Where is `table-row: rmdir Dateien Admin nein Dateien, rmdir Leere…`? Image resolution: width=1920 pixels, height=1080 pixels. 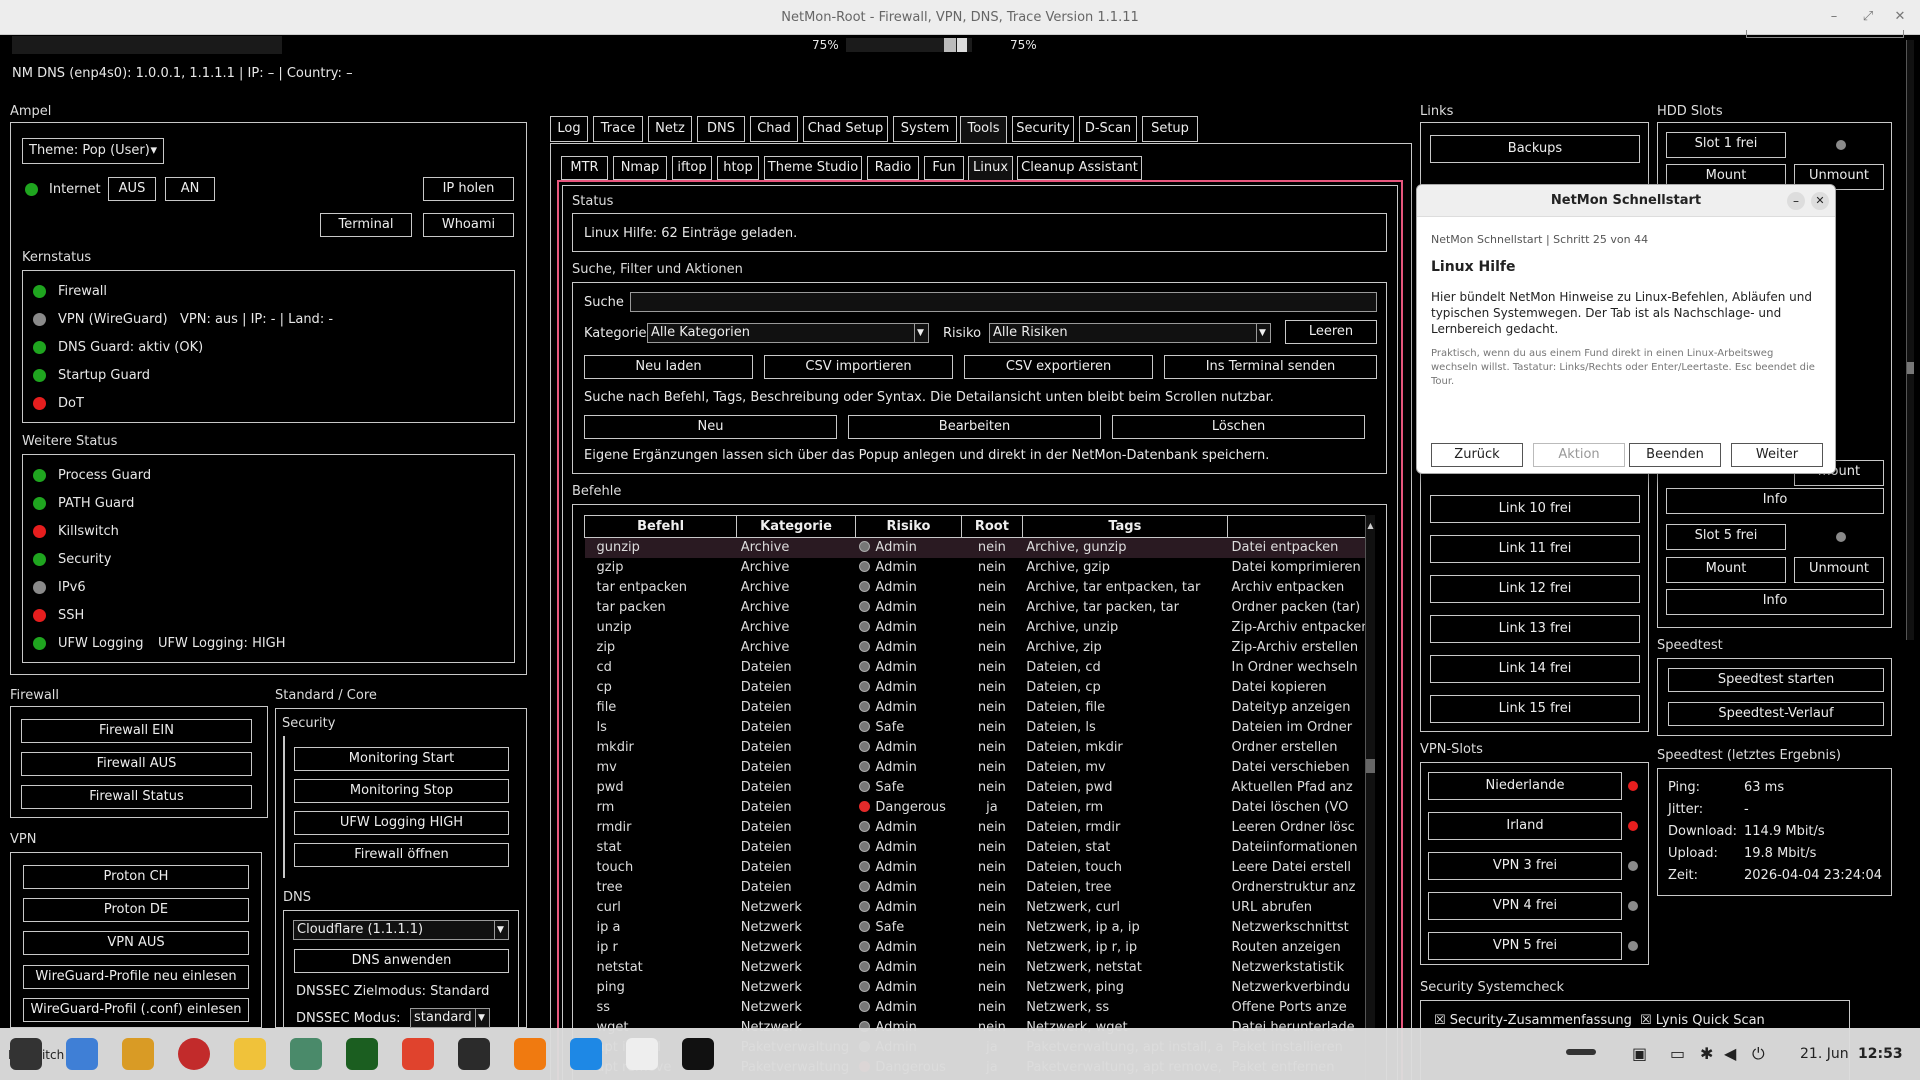
table-row: rmdir Dateien Admin nein Dateien, rmdir Leere… is located at coordinates (979, 828).